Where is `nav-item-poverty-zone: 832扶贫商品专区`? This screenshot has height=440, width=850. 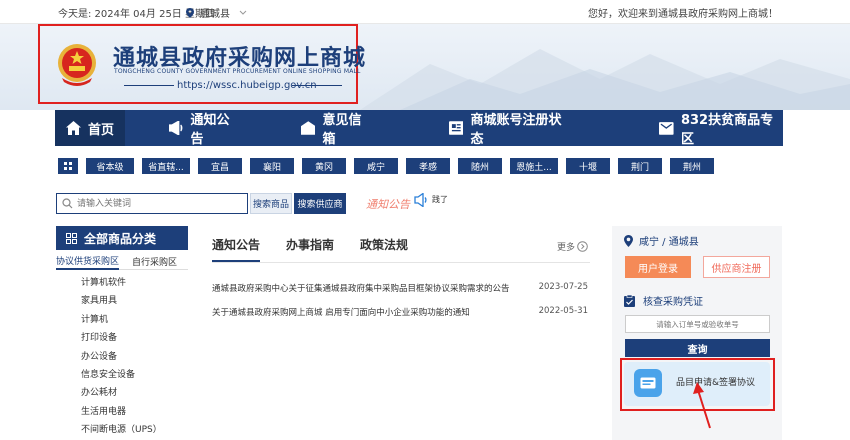 nav-item-poverty-zone: 832扶贫商品专区 is located at coordinates (721, 128).